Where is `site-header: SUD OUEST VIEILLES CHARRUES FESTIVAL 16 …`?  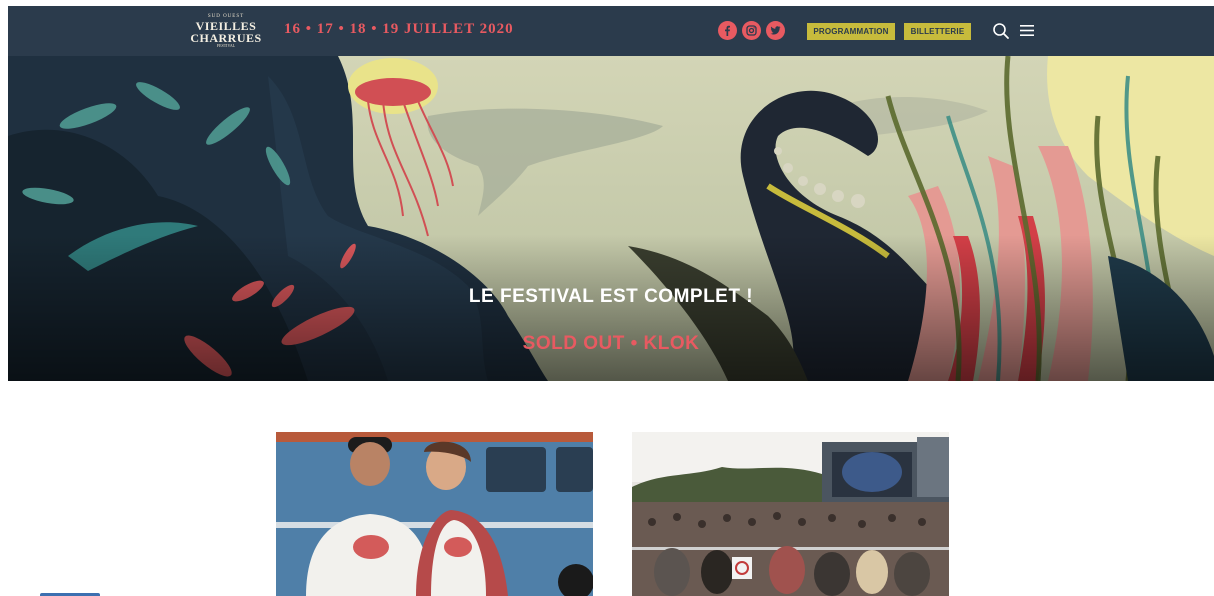
site-header: SUD OUEST VIEILLES CHARRUES FESTIVAL 16 … is located at coordinates (611, 31).